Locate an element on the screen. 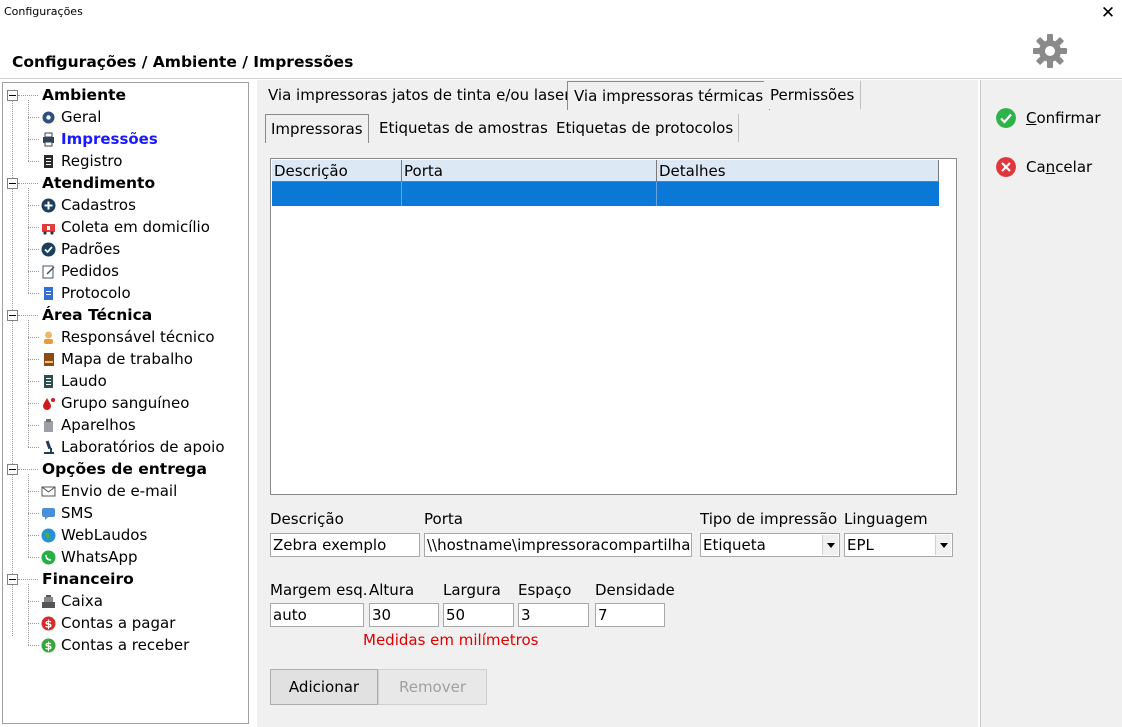 Image resolution: width=1122 pixels, height=727 pixels. column-header-porta: Porta is located at coordinates (529, 171).